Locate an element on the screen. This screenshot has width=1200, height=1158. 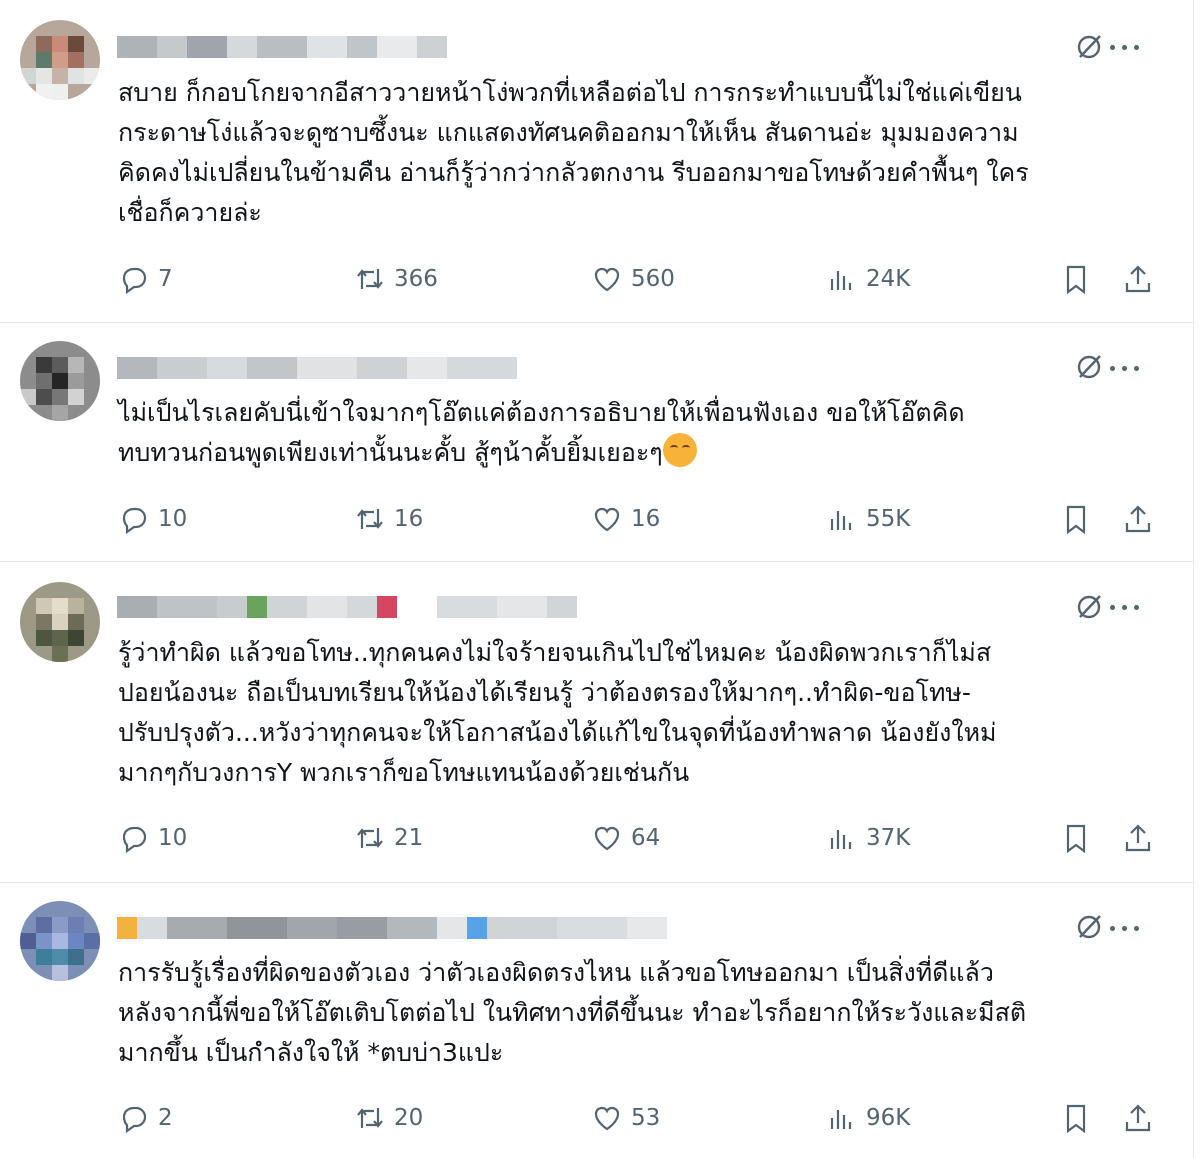
action-bar: 2 20 53 96K is located at coordinates (643, 1118).